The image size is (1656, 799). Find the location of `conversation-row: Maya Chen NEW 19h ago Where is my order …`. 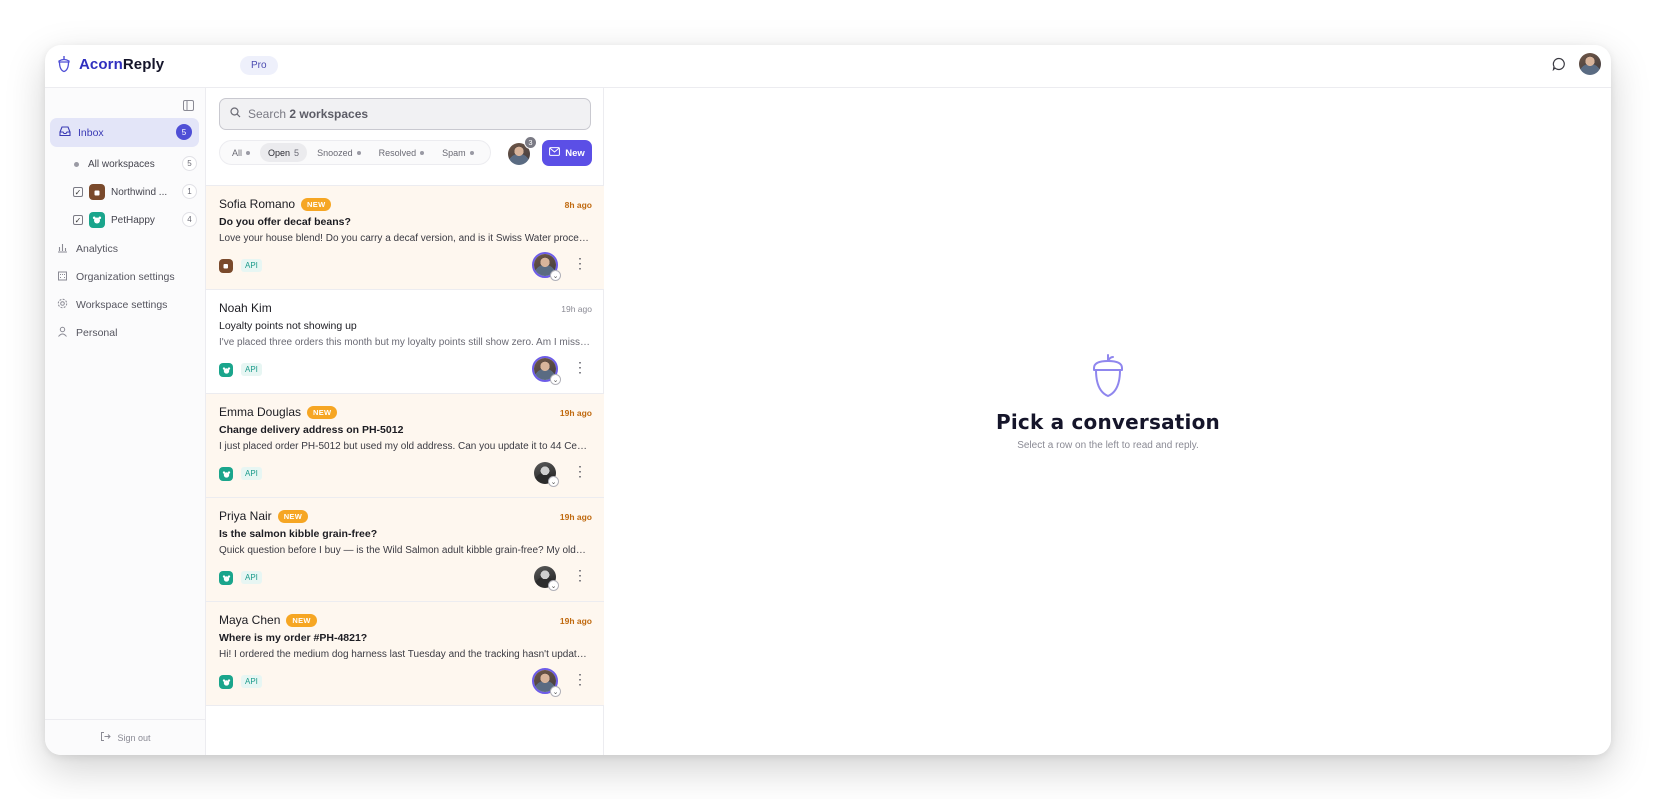

conversation-row: Maya Chen NEW 19h ago Where is my order … is located at coordinates (405, 654).